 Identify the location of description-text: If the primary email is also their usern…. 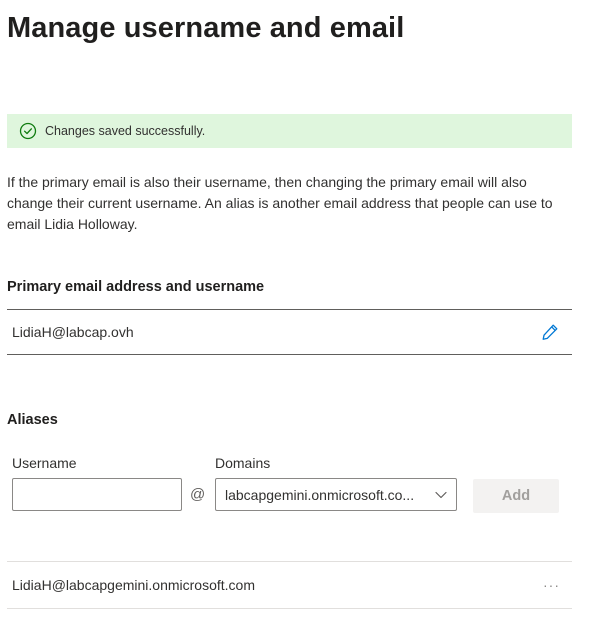
(280, 203).